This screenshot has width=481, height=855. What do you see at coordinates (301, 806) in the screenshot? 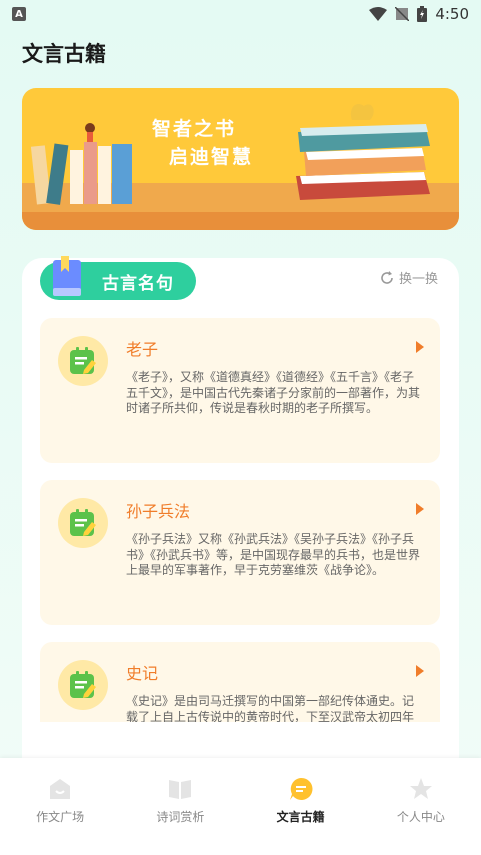
I see `tab-classics: 文言古籍` at bounding box center [301, 806].